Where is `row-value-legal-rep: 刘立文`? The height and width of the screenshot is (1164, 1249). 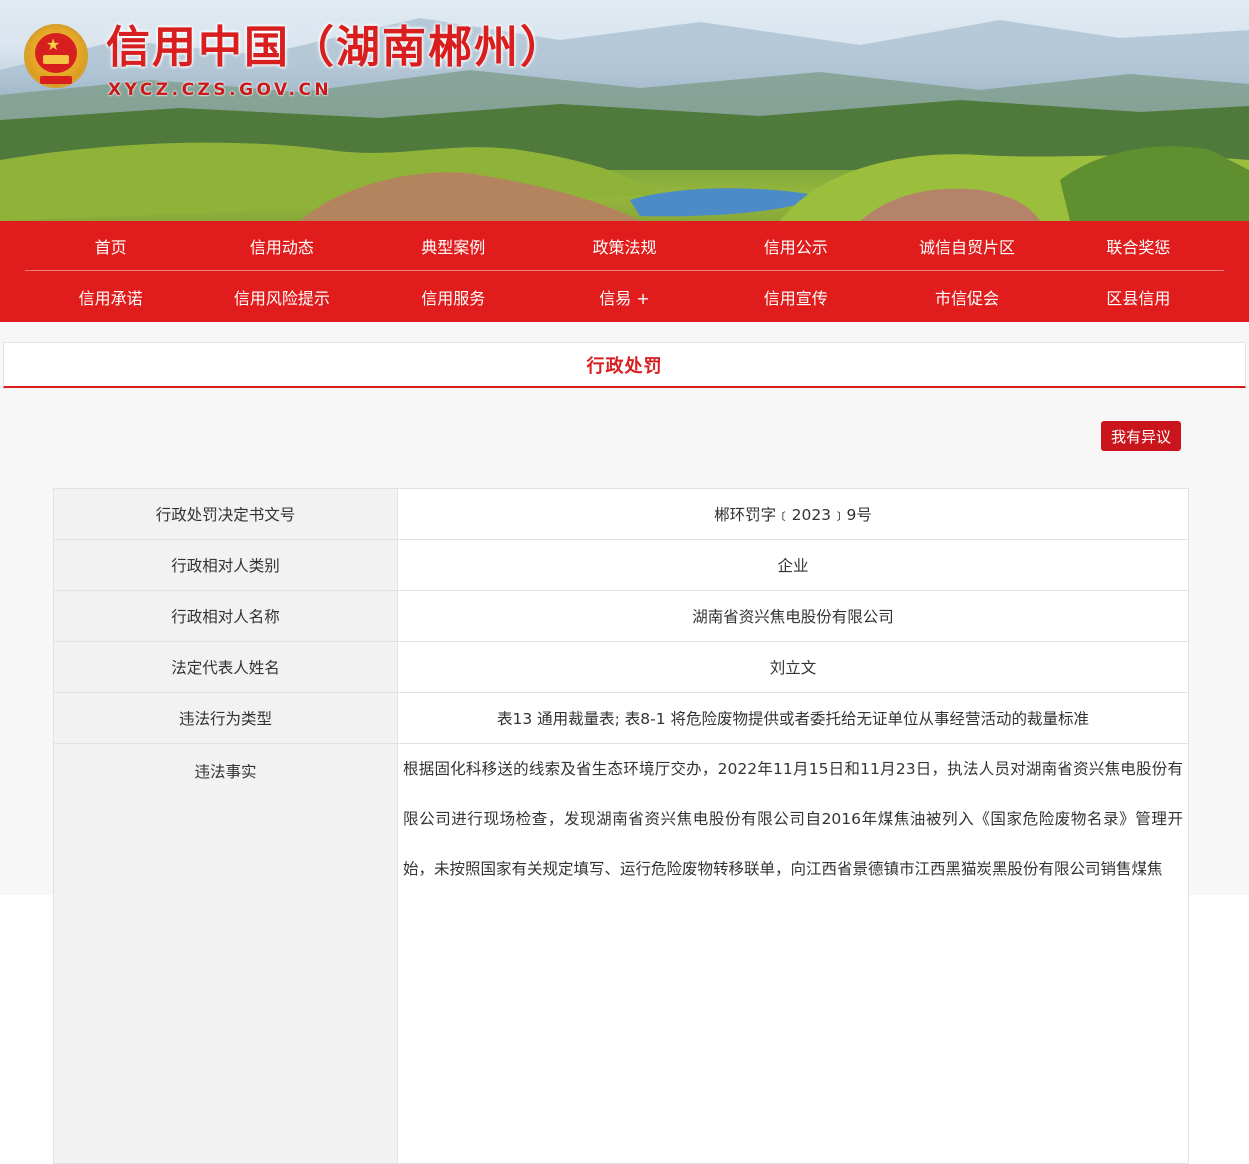
row-value-legal-rep: 刘立文 is located at coordinates (793, 667).